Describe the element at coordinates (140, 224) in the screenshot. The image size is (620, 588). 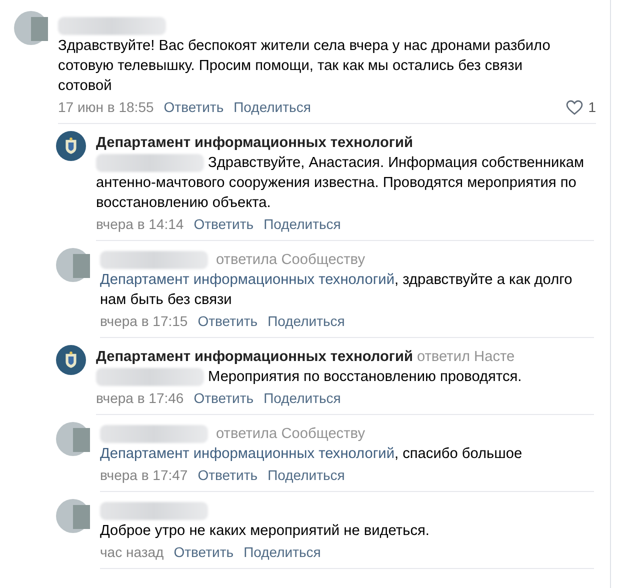
I see `comment-time: вчера в 14:14` at that location.